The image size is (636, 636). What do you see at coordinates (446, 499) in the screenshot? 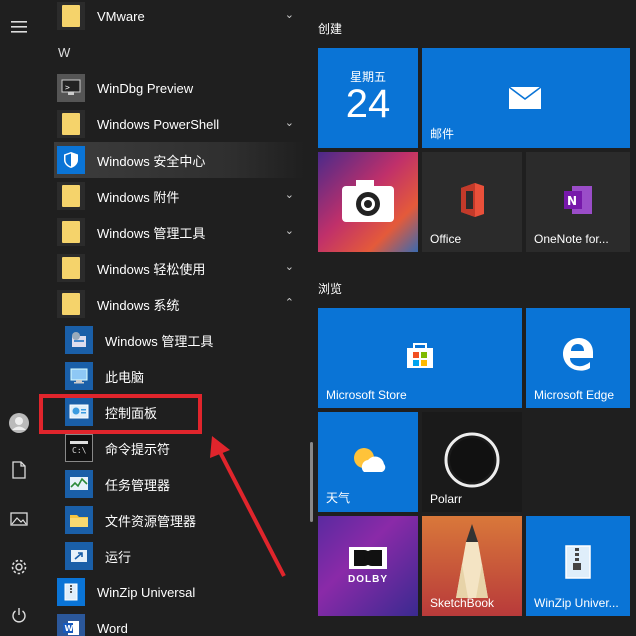
I see `tile-label: Polarr` at bounding box center [446, 499].